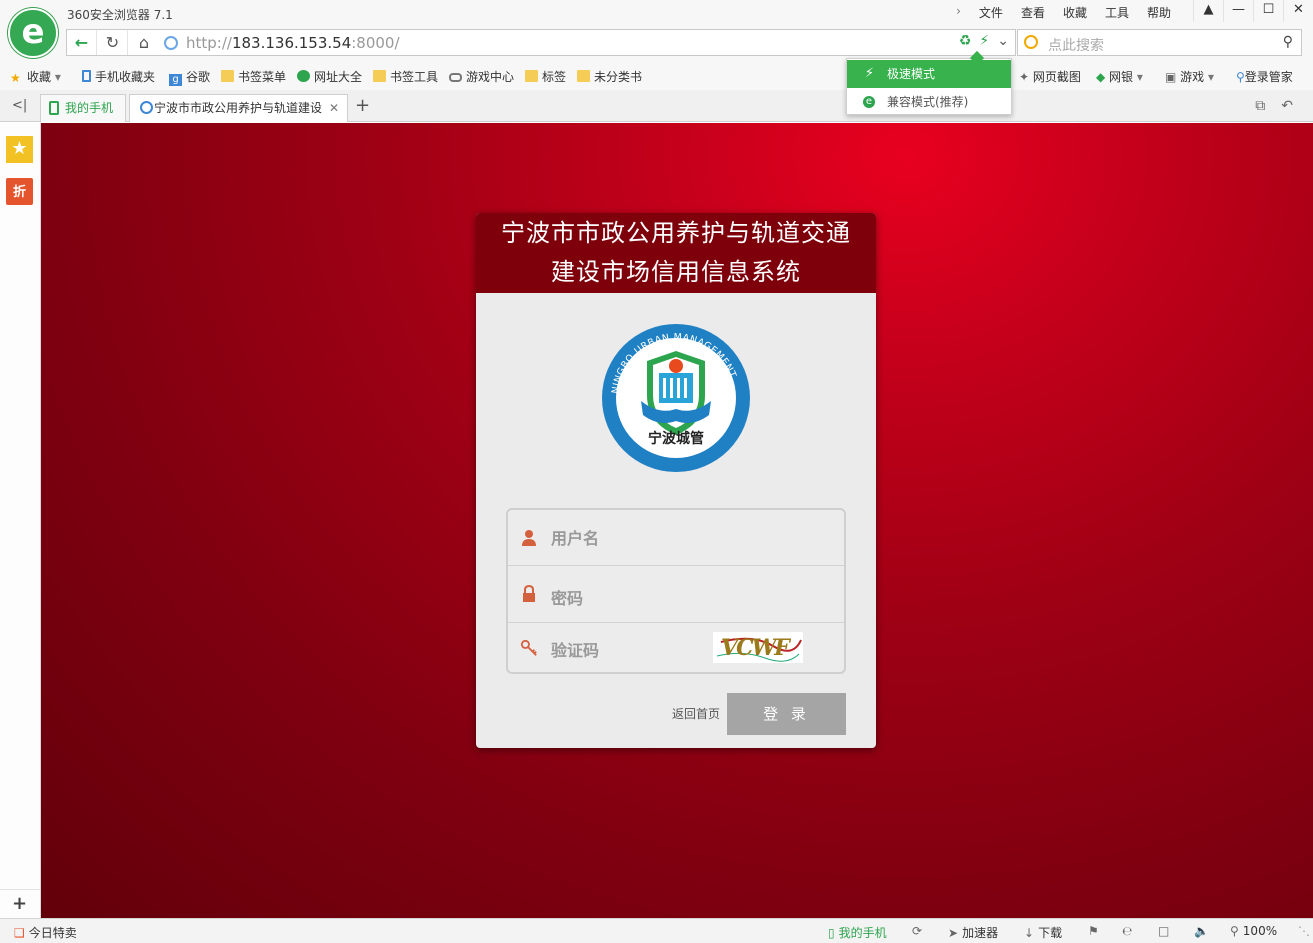 The height and width of the screenshot is (943, 1313). Describe the element at coordinates (1129, 931) in the screenshot. I see `ie-status-icon: ℮` at that location.